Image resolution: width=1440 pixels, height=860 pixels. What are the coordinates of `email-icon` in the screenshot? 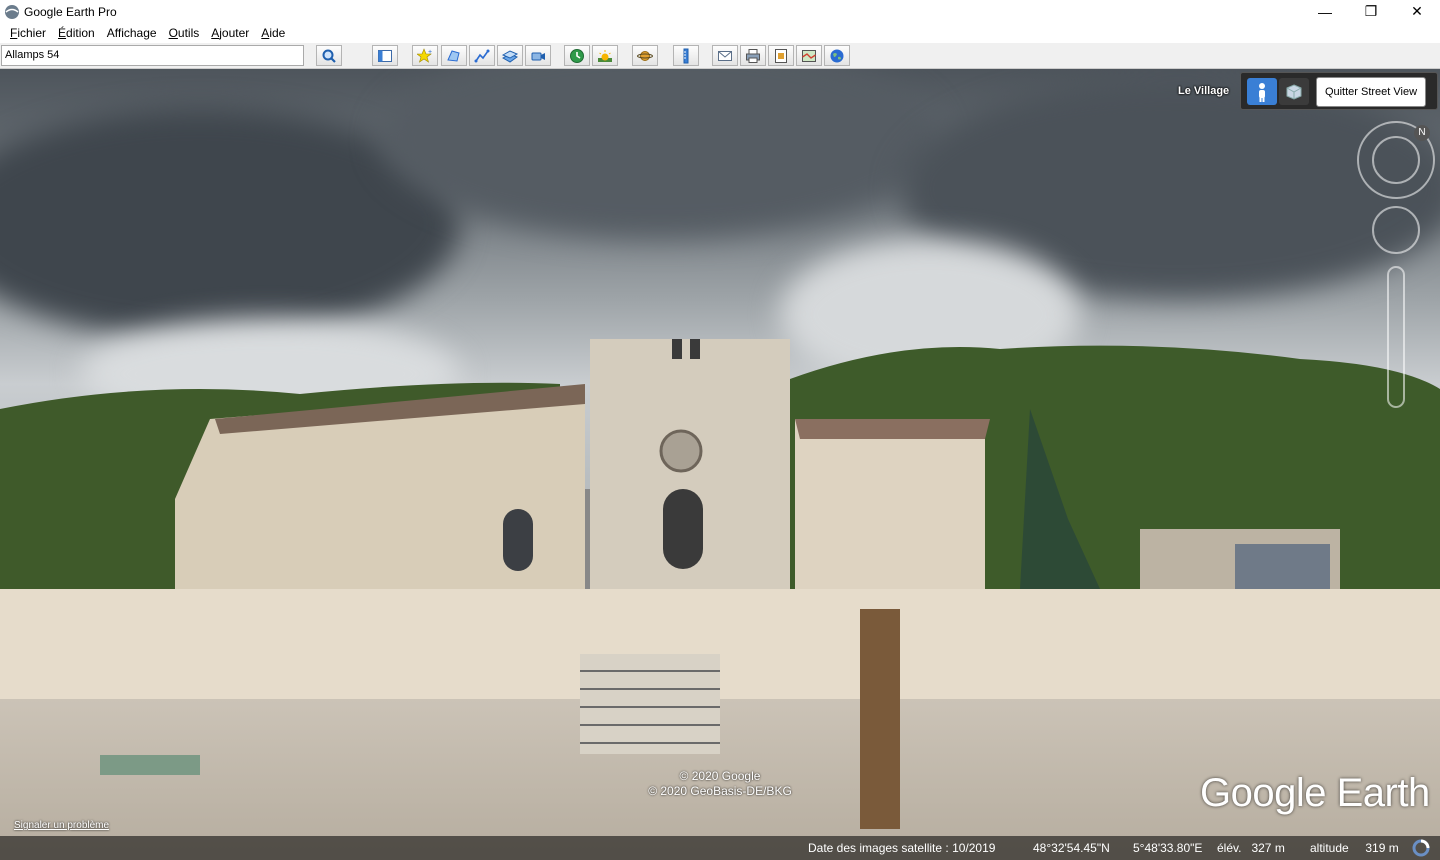 It's located at (725, 55).